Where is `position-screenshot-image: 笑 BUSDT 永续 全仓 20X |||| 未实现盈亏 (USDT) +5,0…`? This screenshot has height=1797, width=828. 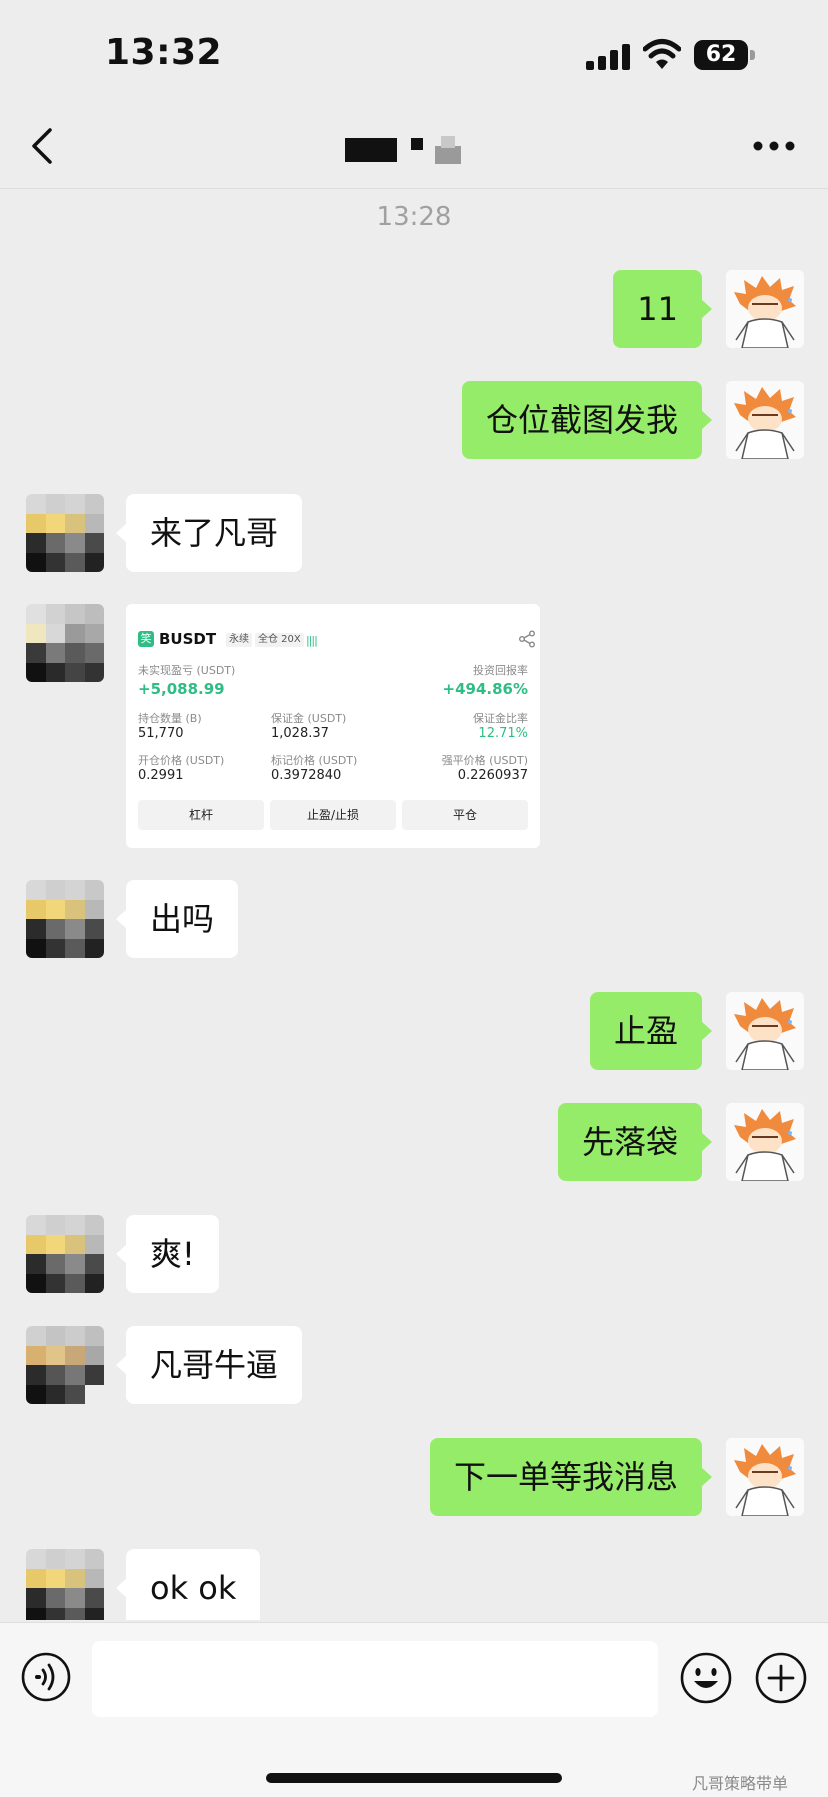
position-screenshot-image: 笑 BUSDT 永续 全仓 20X |||| 未实现盈亏 (USDT) +5,0… is located at coordinates (333, 726).